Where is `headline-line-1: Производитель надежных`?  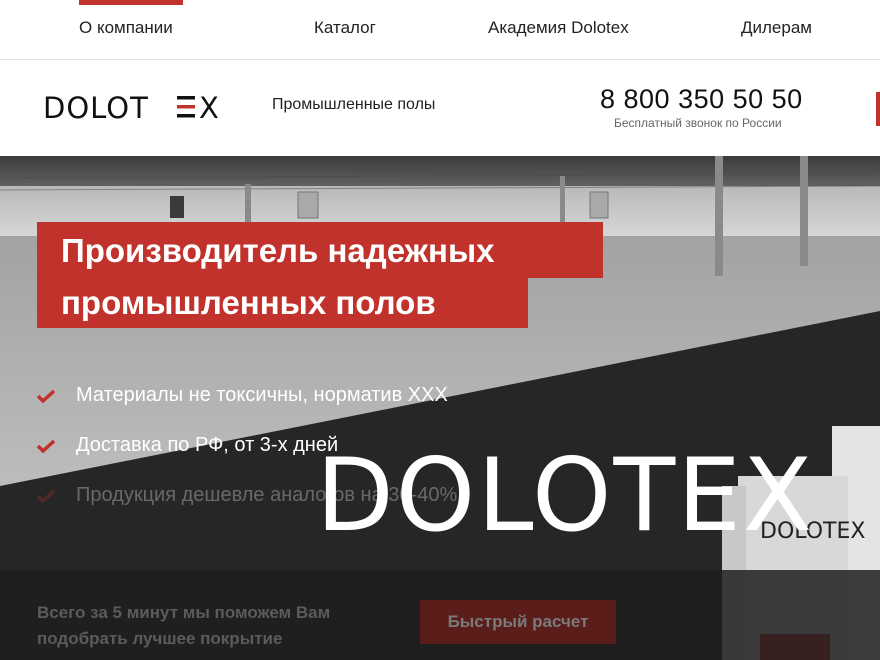 headline-line-1: Производитель надежных is located at coordinates (278, 250).